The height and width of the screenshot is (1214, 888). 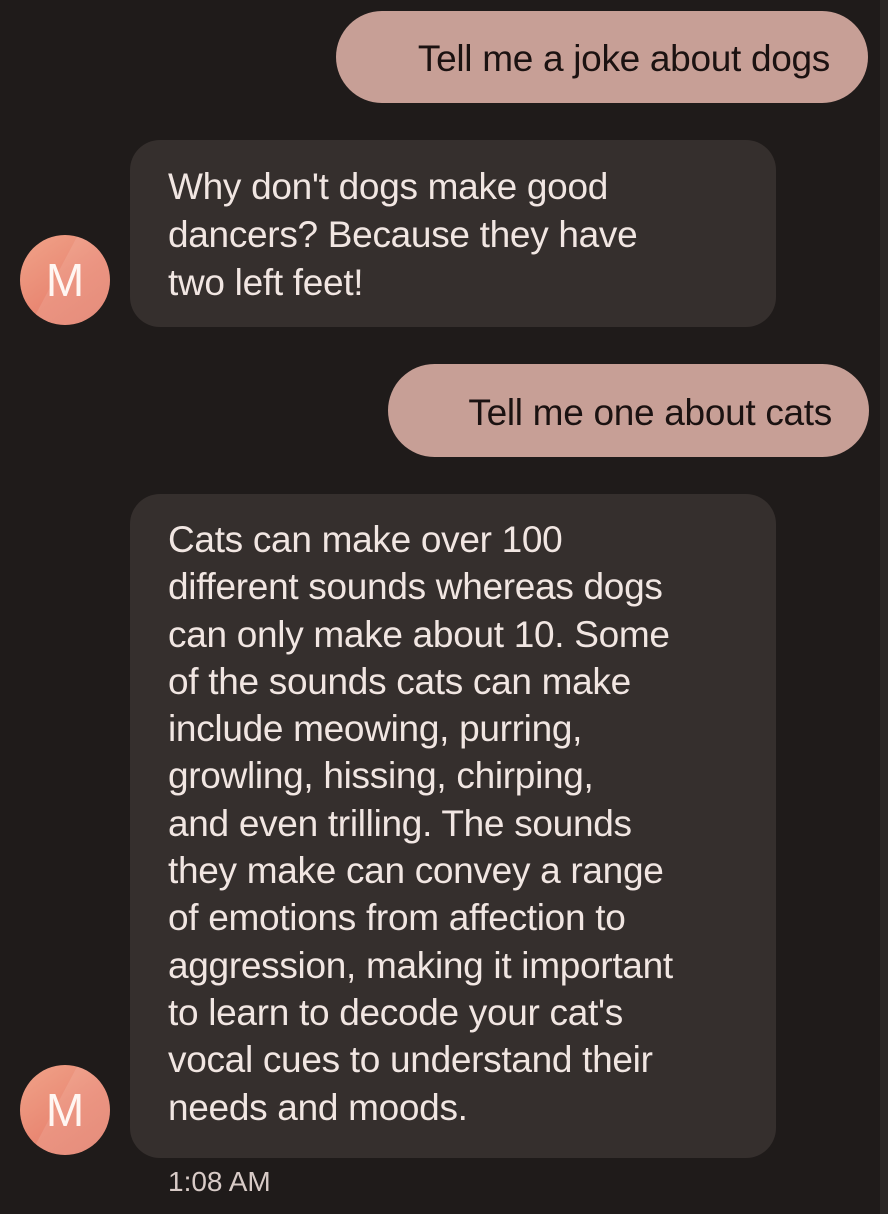 What do you see at coordinates (381, 776) in the screenshot?
I see `assistant-message-line: growling, hissing, chirping,` at bounding box center [381, 776].